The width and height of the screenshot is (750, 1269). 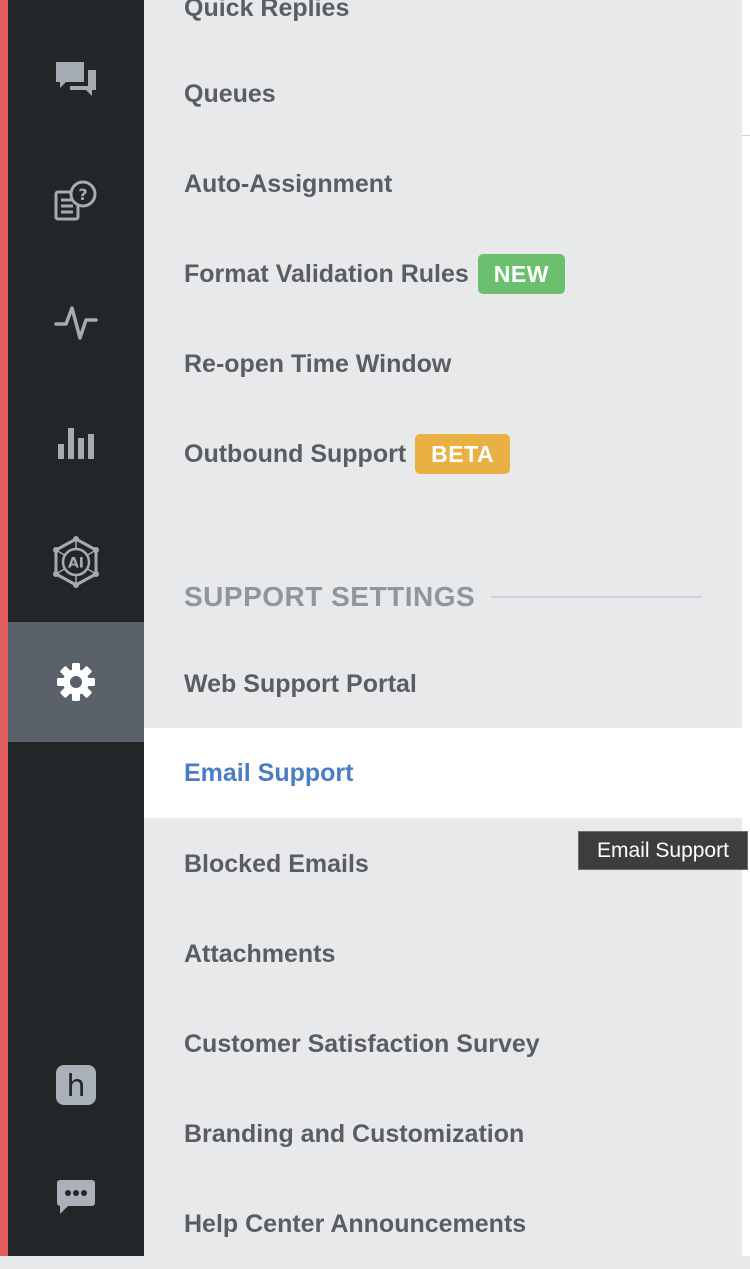 I want to click on menu-item-label: Email Support, so click(x=269, y=772).